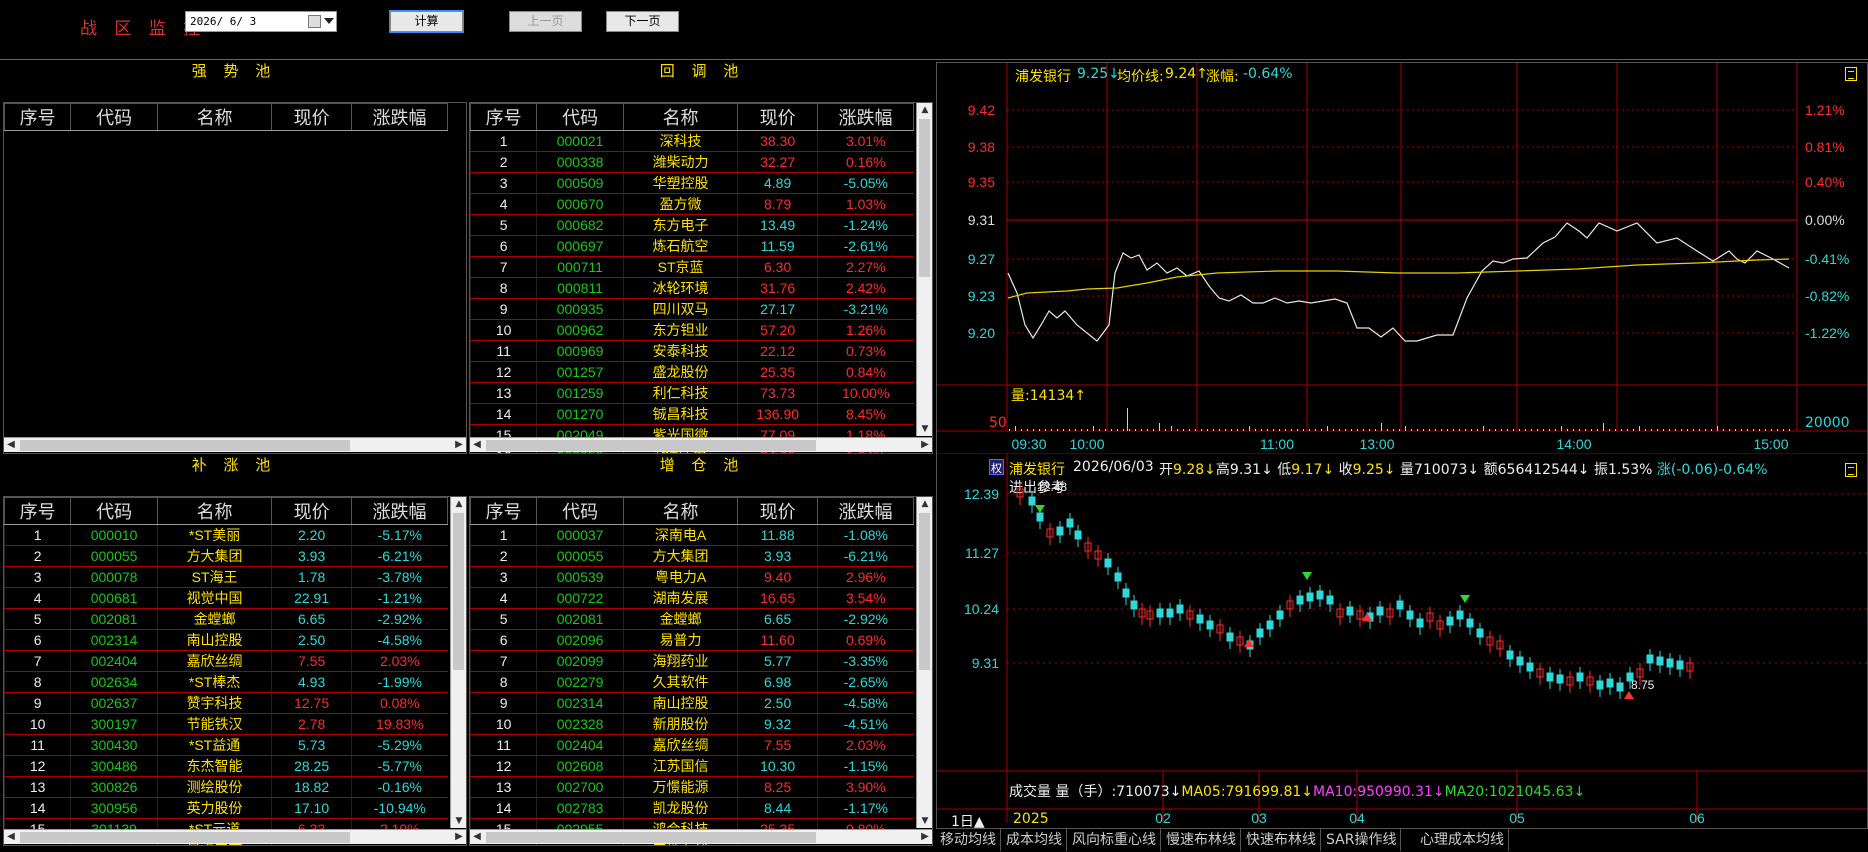  Describe the element at coordinates (692, 640) in the screenshot. I see `table-row: 6 002096 易普力 11.60 0.69%` at that location.